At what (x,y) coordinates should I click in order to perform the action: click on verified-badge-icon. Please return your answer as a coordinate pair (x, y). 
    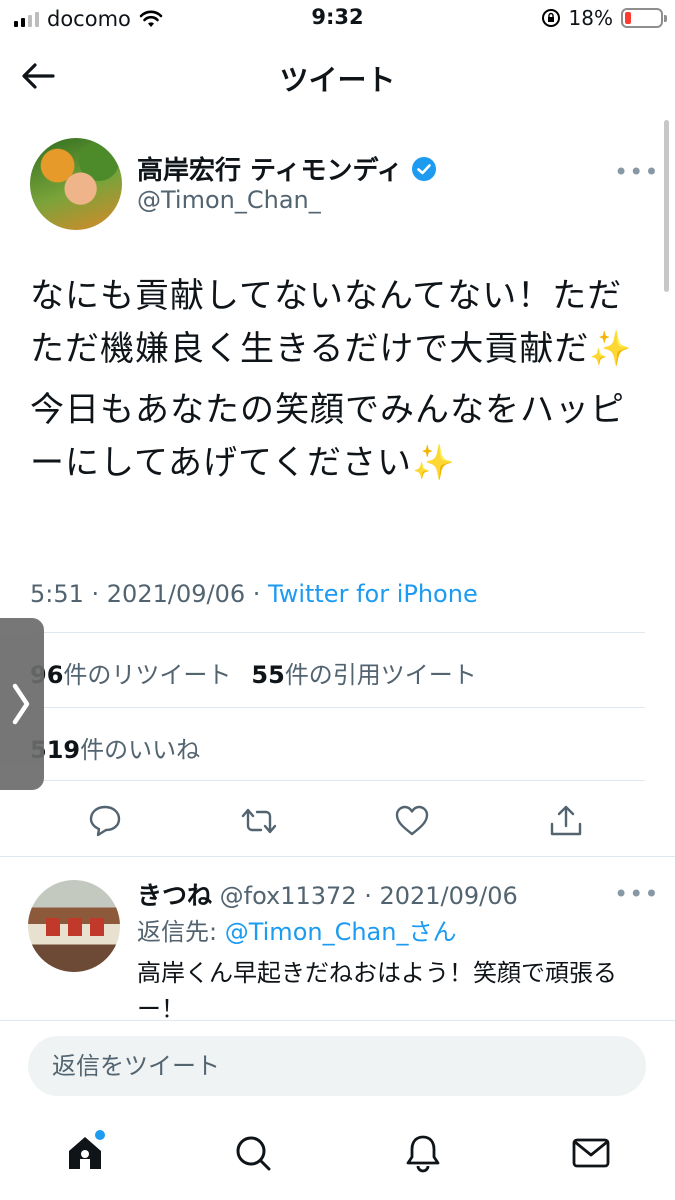
    Looking at the image, I should click on (423, 168).